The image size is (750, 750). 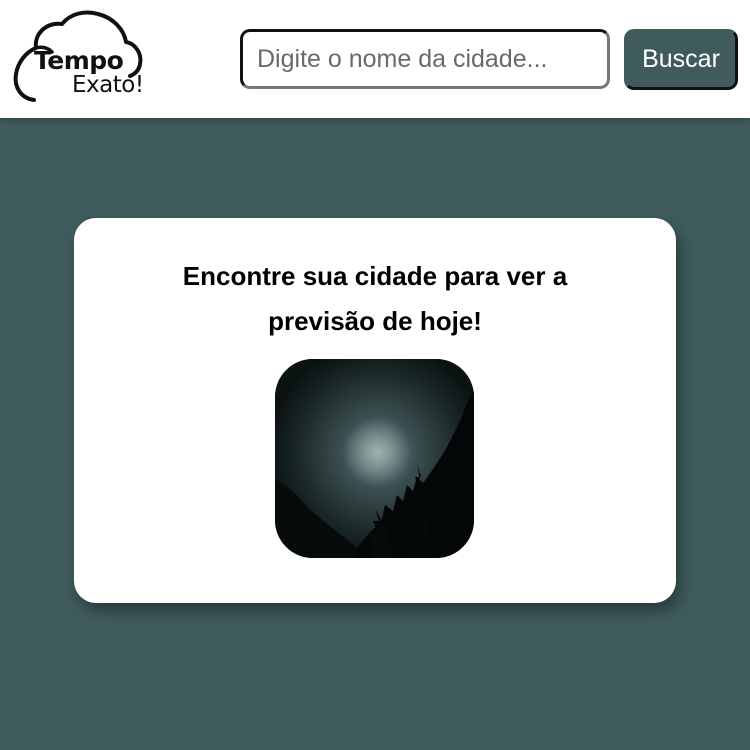 I want to click on search-button: Buscar, so click(x=681, y=59).